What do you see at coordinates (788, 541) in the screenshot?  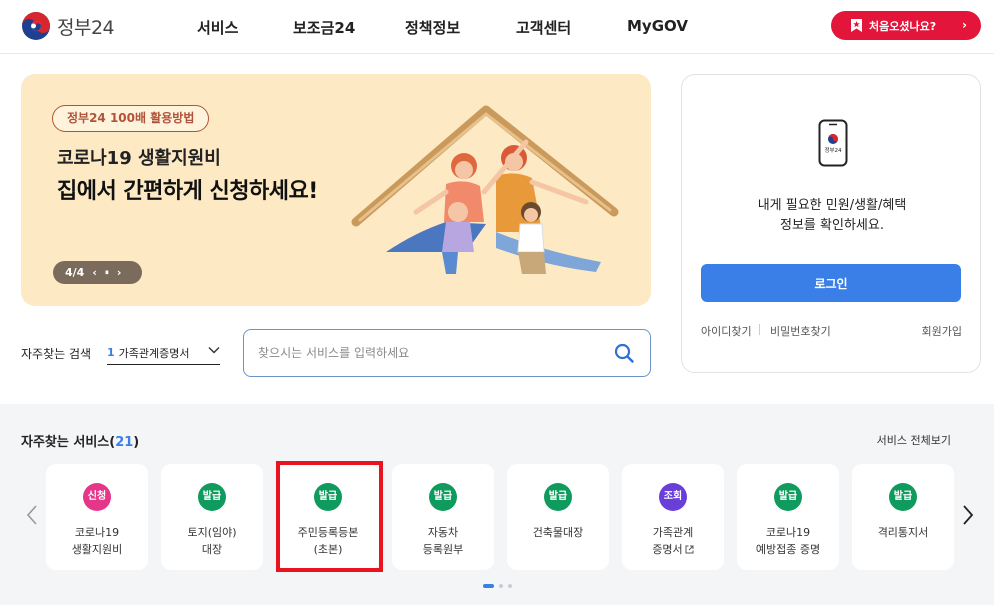 I see `service-label: 코로나19 예방접종 증명` at bounding box center [788, 541].